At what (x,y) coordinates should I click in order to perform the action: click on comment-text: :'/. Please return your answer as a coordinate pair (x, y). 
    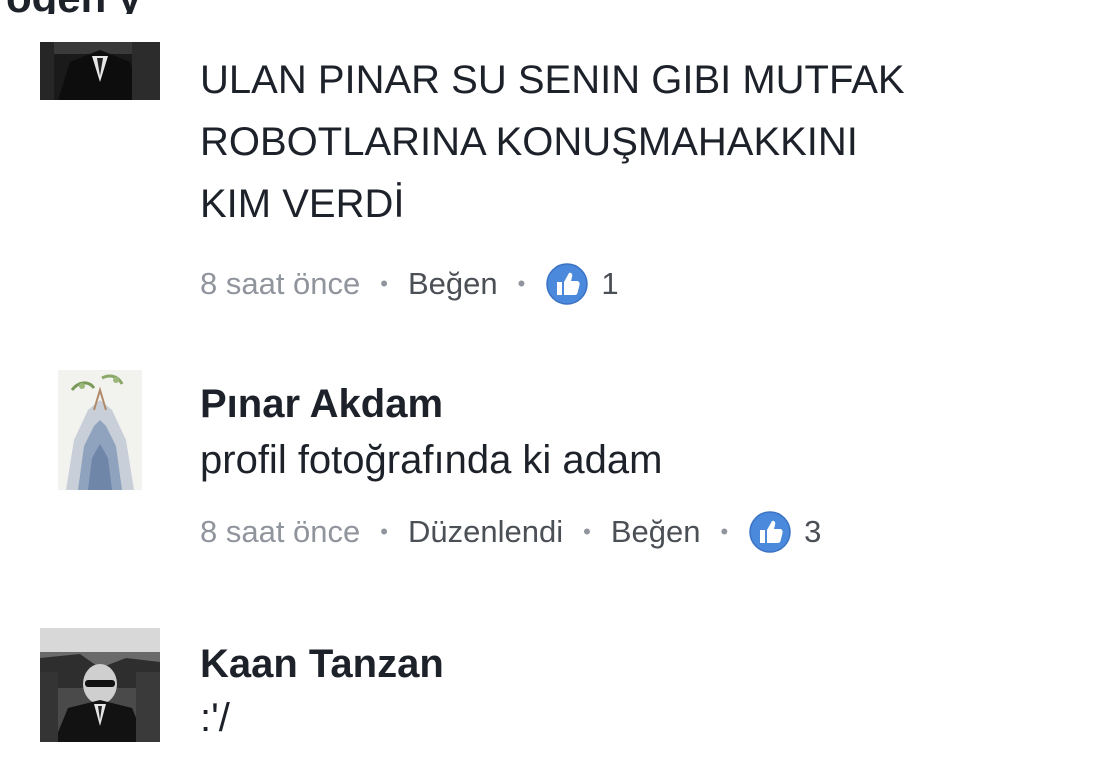
    Looking at the image, I should click on (636, 718).